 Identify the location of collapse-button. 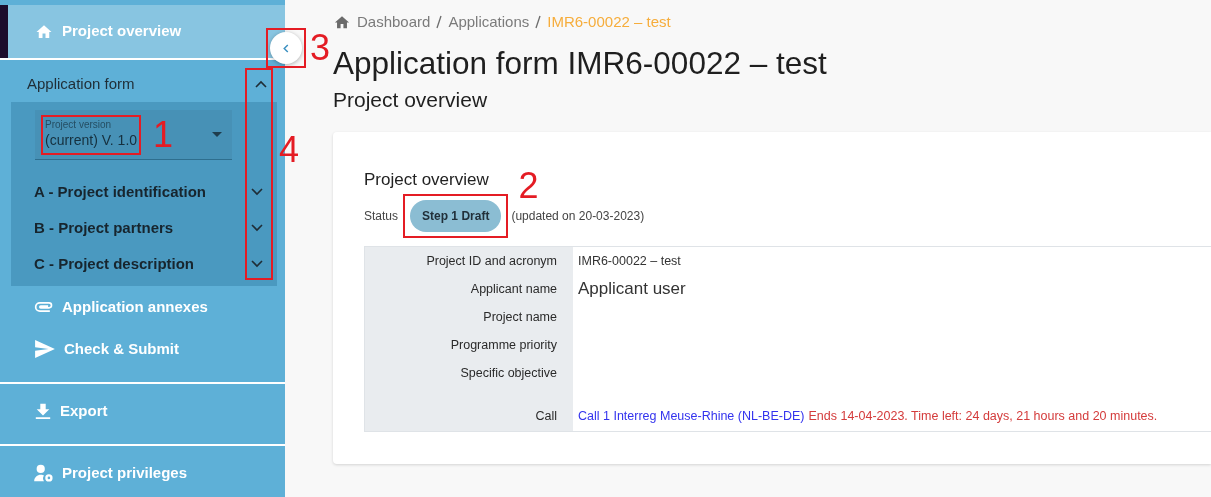
(286, 48).